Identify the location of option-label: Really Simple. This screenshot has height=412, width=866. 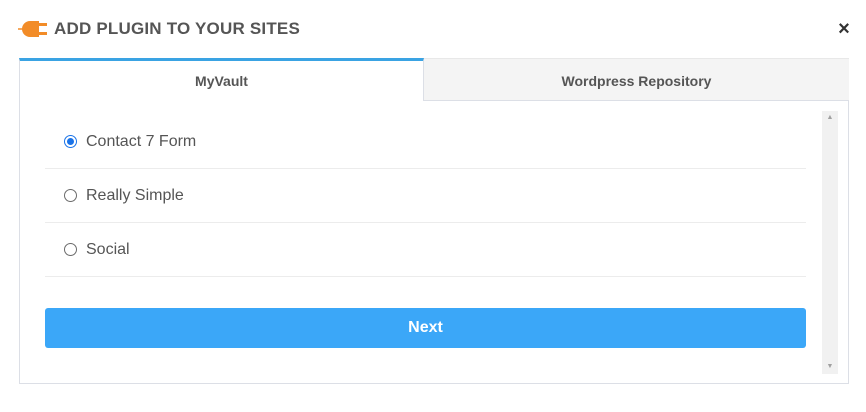
(135, 195).